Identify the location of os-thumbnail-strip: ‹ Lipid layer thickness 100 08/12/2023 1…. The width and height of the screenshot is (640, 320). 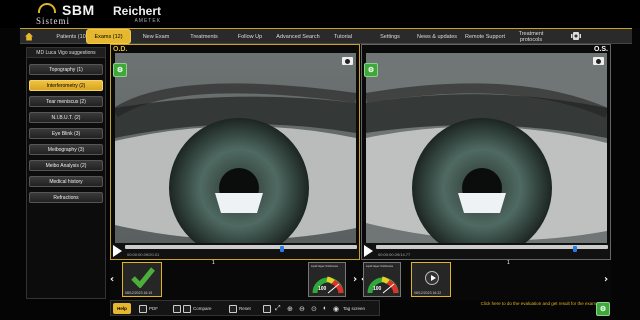
(486, 280).